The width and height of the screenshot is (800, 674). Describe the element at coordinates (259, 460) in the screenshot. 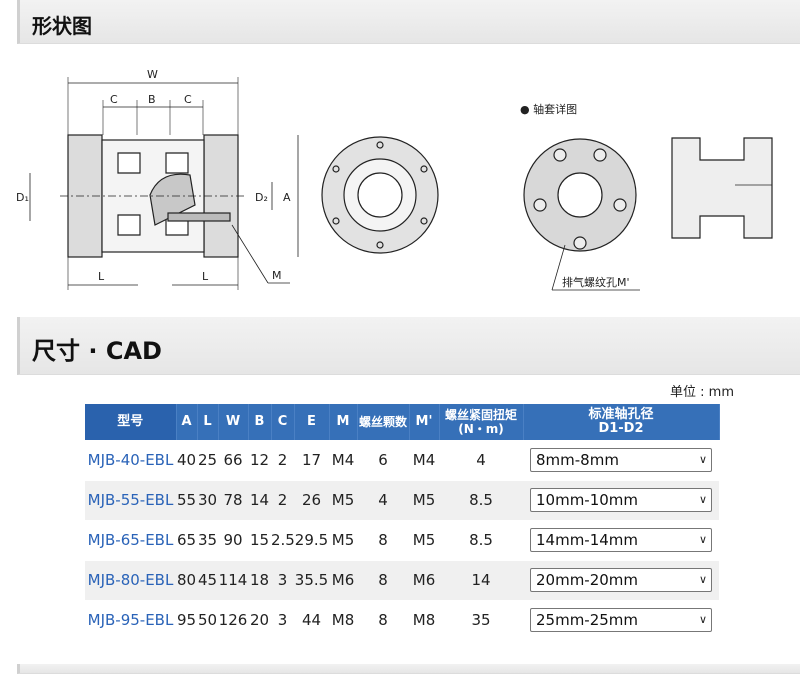

I see `cell-b: 12` at that location.